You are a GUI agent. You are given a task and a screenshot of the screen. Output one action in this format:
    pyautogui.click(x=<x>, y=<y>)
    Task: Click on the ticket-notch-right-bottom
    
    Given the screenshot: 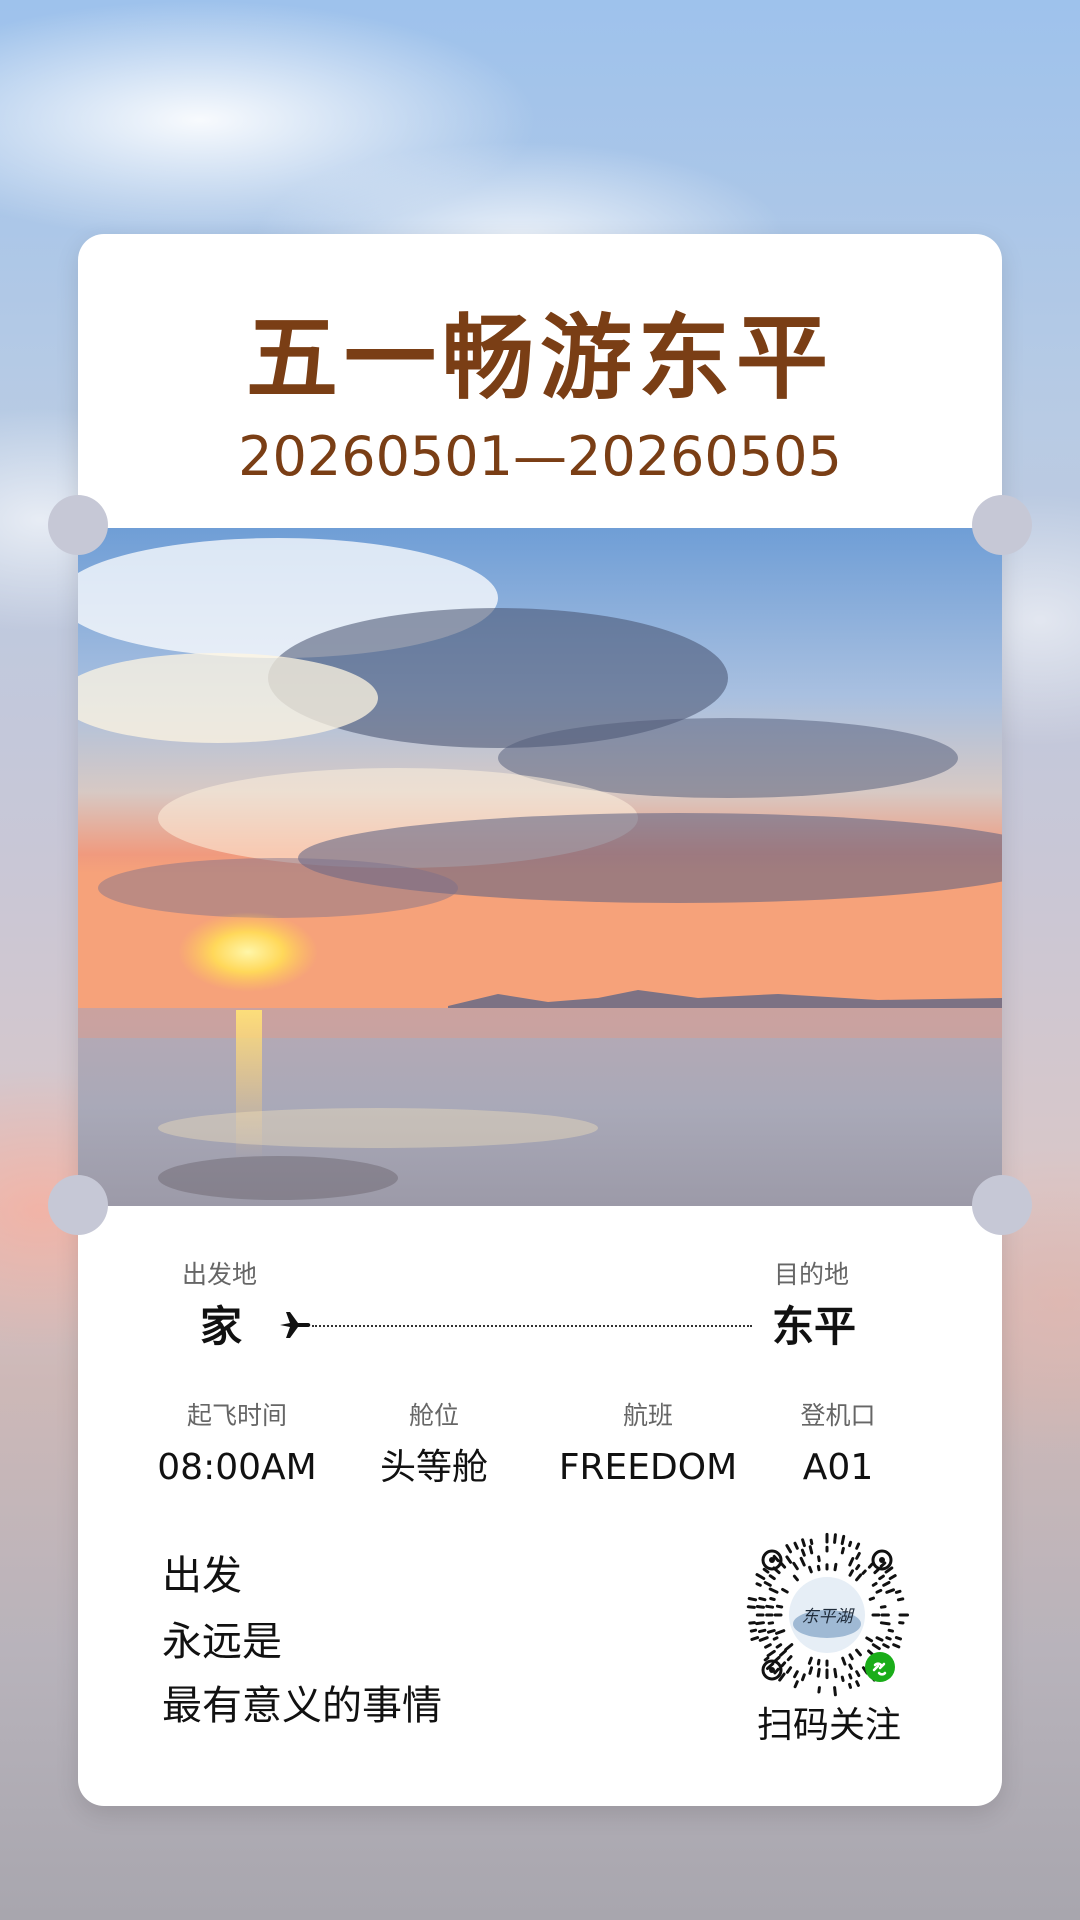 What is the action you would take?
    pyautogui.click(x=1002, y=1205)
    